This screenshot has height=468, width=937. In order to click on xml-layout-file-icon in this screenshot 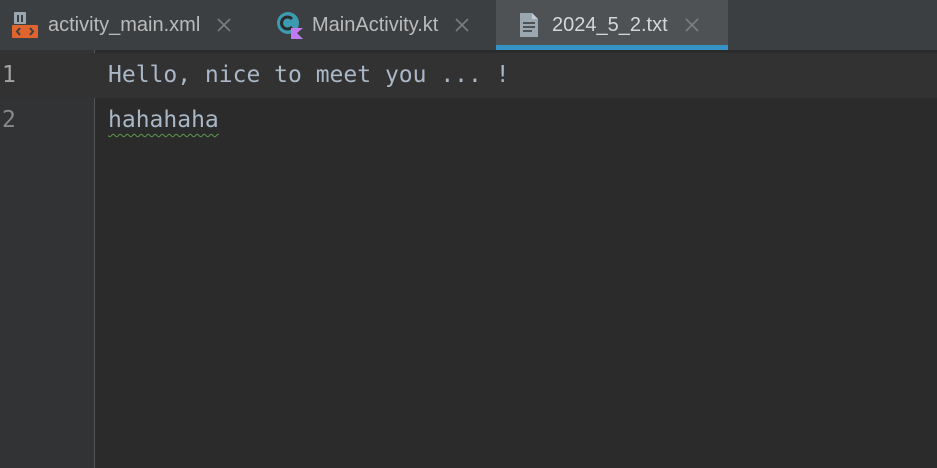, I will do `click(25, 25)`.